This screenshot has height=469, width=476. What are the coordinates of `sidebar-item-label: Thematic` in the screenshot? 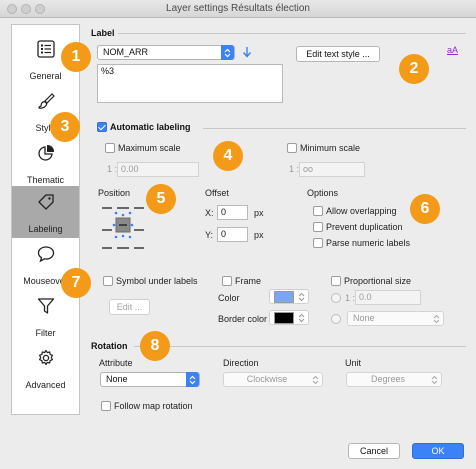 It's located at (45, 180).